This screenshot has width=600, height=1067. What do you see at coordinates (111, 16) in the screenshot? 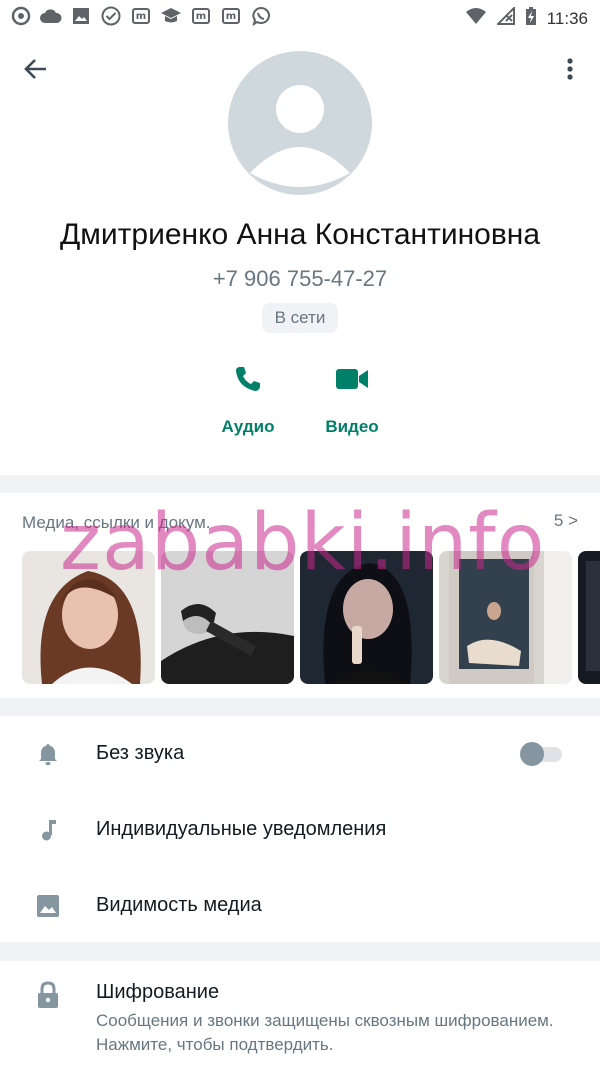
I see `check-circle-icon` at bounding box center [111, 16].